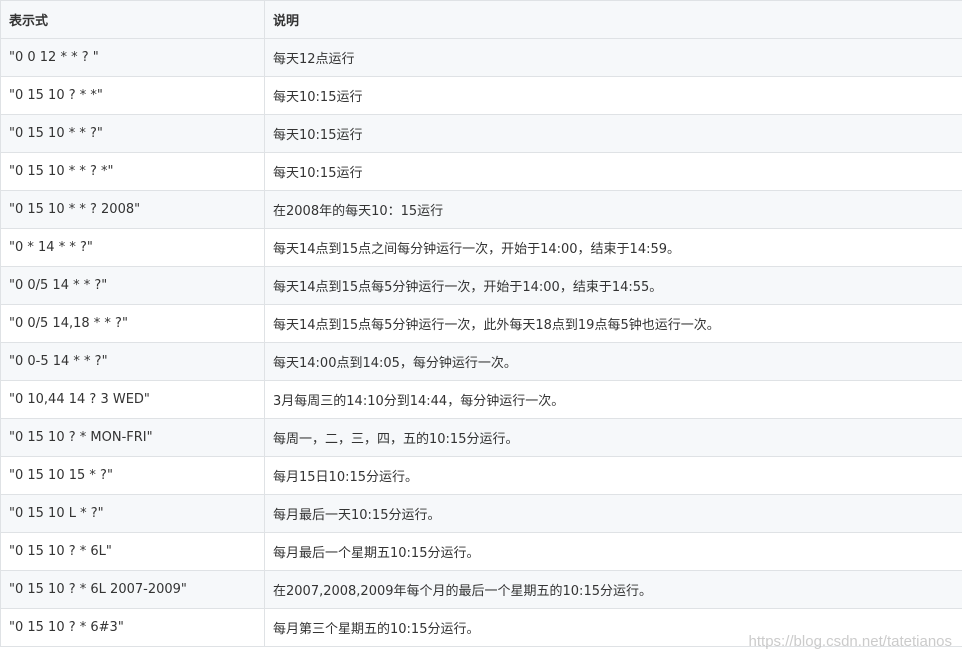 This screenshot has height=664, width=962. What do you see at coordinates (132, 247) in the screenshot?
I see `cell-expression: "0 * 14 * * ?"` at bounding box center [132, 247].